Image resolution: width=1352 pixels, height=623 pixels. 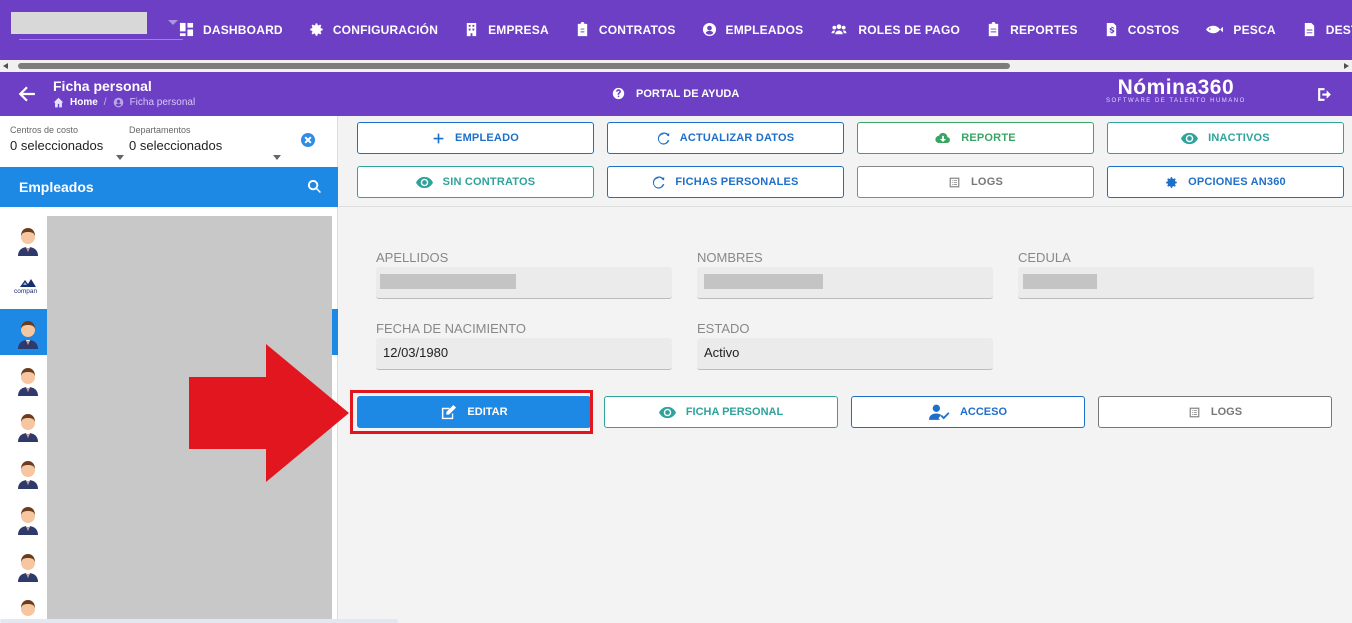 I want to click on dashboard-icon, so click(x=186, y=29).